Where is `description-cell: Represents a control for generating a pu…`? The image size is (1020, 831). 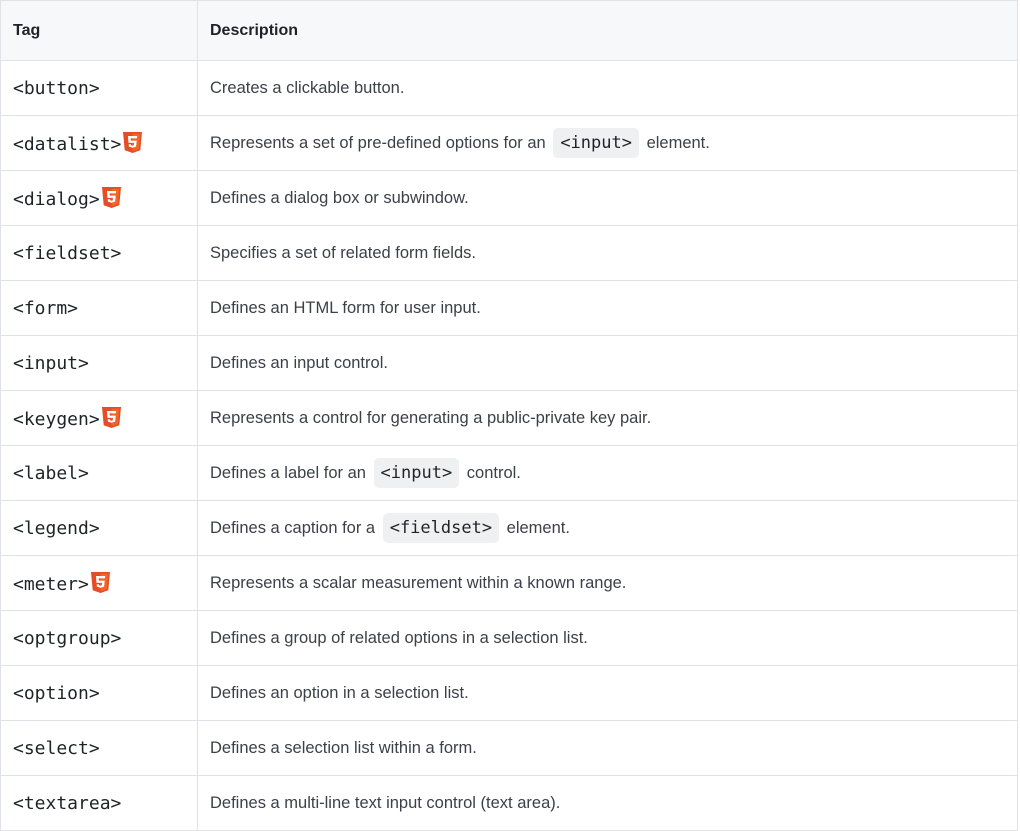 description-cell: Represents a control for generating a pu… is located at coordinates (607, 418).